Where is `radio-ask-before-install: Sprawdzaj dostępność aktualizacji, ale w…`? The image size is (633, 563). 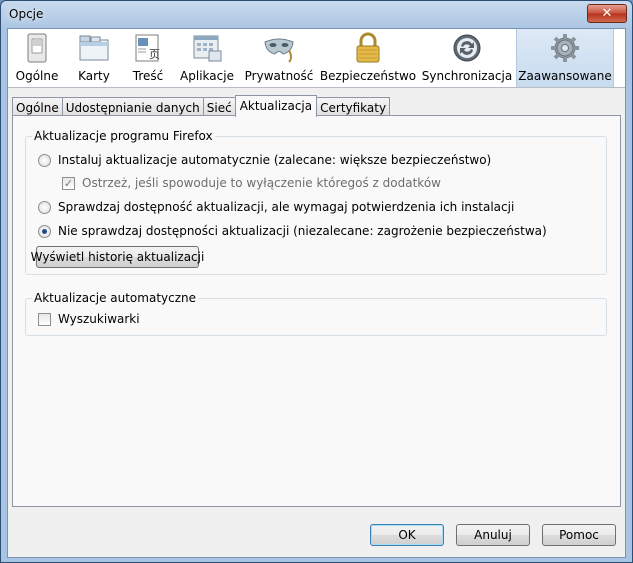 radio-ask-before-install: Sprawdzaj dostępność aktualizacji, ale w… is located at coordinates (276, 207).